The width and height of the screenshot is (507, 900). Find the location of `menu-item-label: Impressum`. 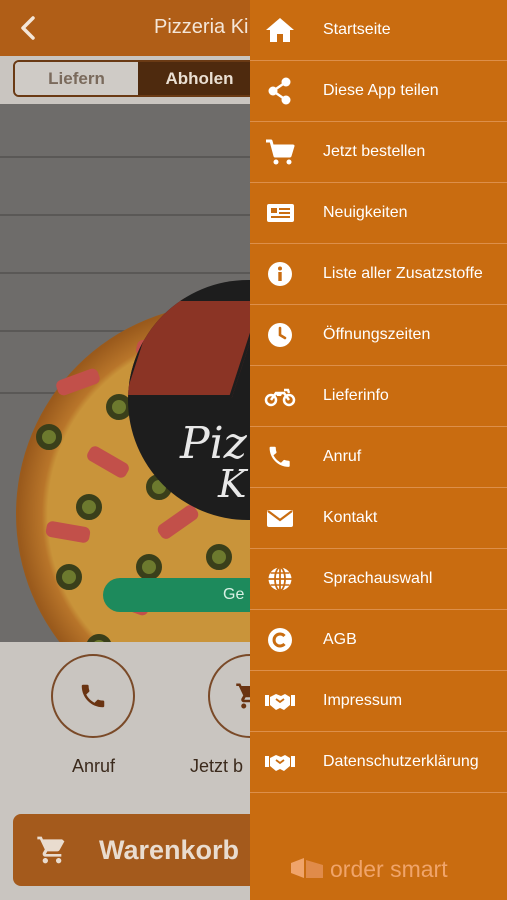

menu-item-label: Impressum is located at coordinates (363, 700).